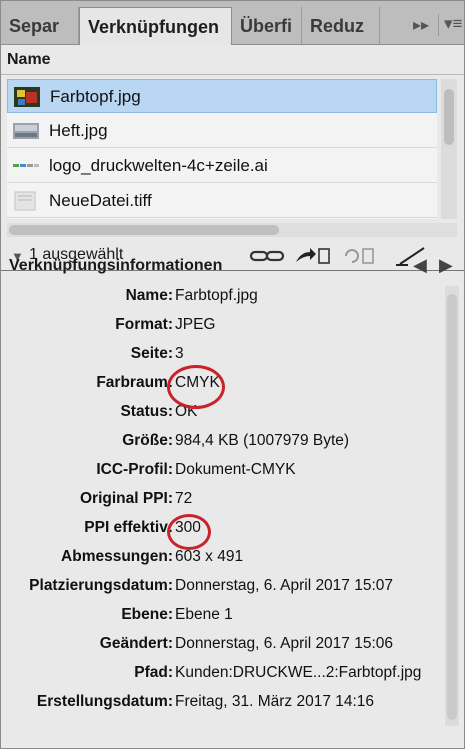 The height and width of the screenshot is (749, 465). Describe the element at coordinates (232, 60) in the screenshot. I see `column-header: Name` at that location.